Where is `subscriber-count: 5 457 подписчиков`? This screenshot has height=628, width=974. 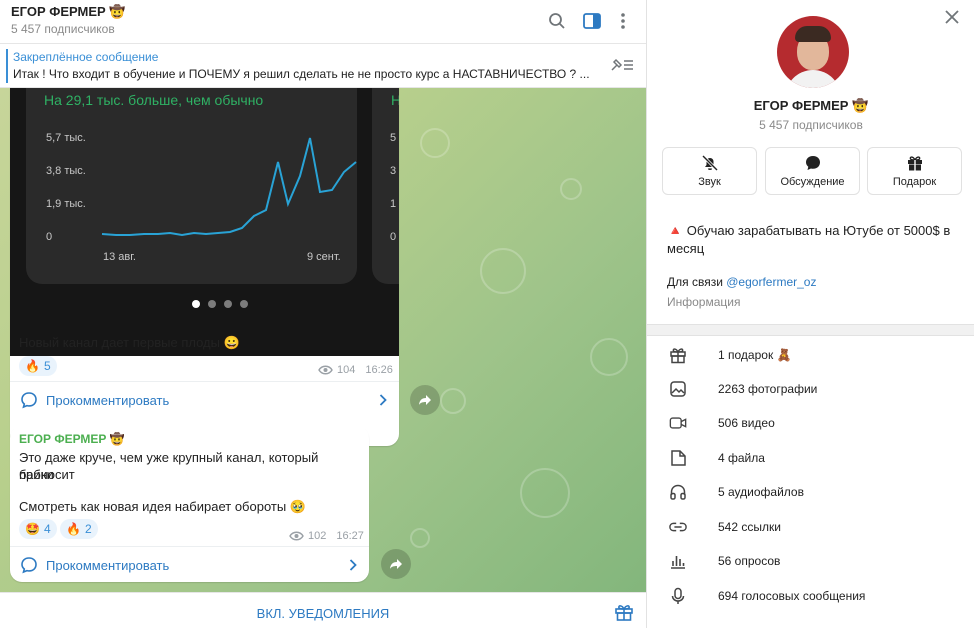 subscriber-count: 5 457 подписчиков is located at coordinates (63, 29).